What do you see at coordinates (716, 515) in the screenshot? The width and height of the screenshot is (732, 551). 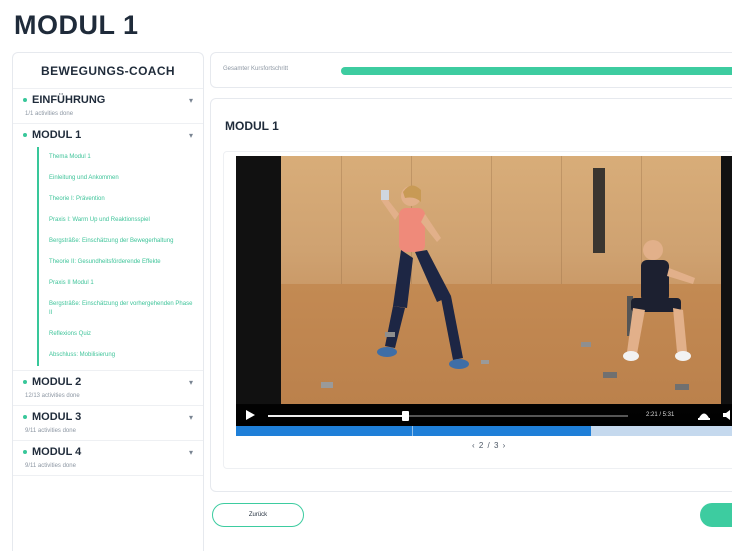 I see `next-button` at bounding box center [716, 515].